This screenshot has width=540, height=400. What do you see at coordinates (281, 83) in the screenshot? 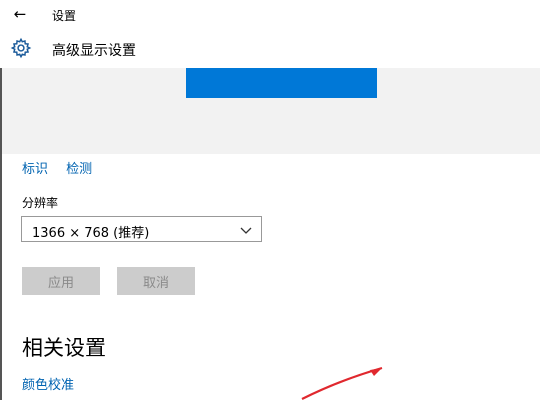
I see `monitor-tile` at bounding box center [281, 83].